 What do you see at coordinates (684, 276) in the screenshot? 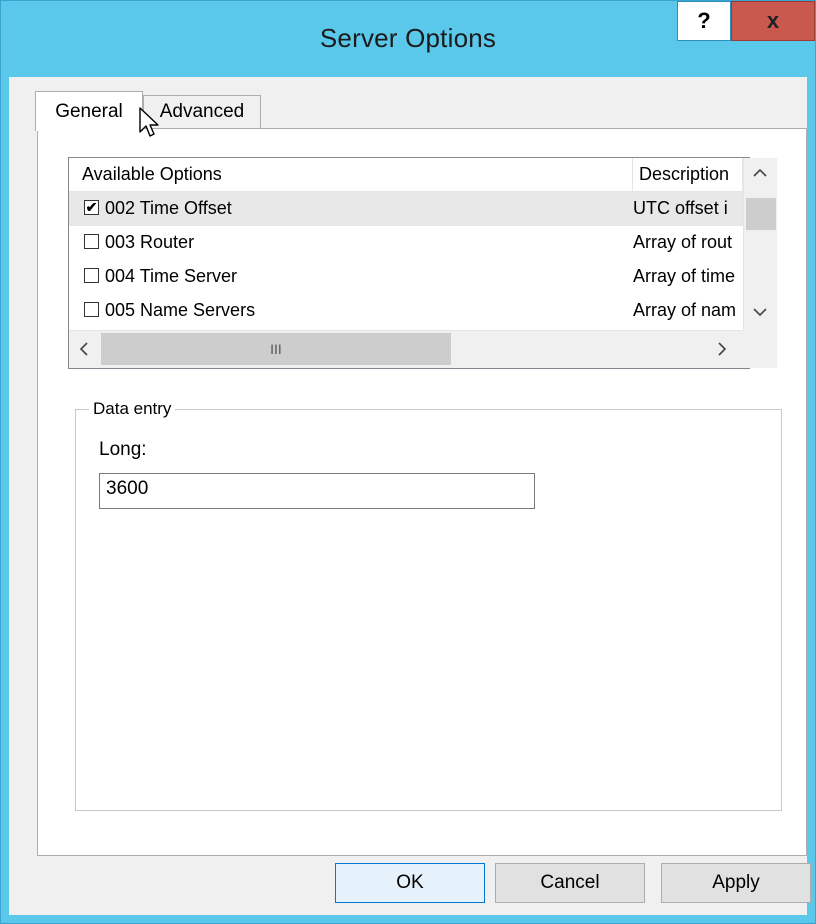
I see `option-description: Array of time` at bounding box center [684, 276].